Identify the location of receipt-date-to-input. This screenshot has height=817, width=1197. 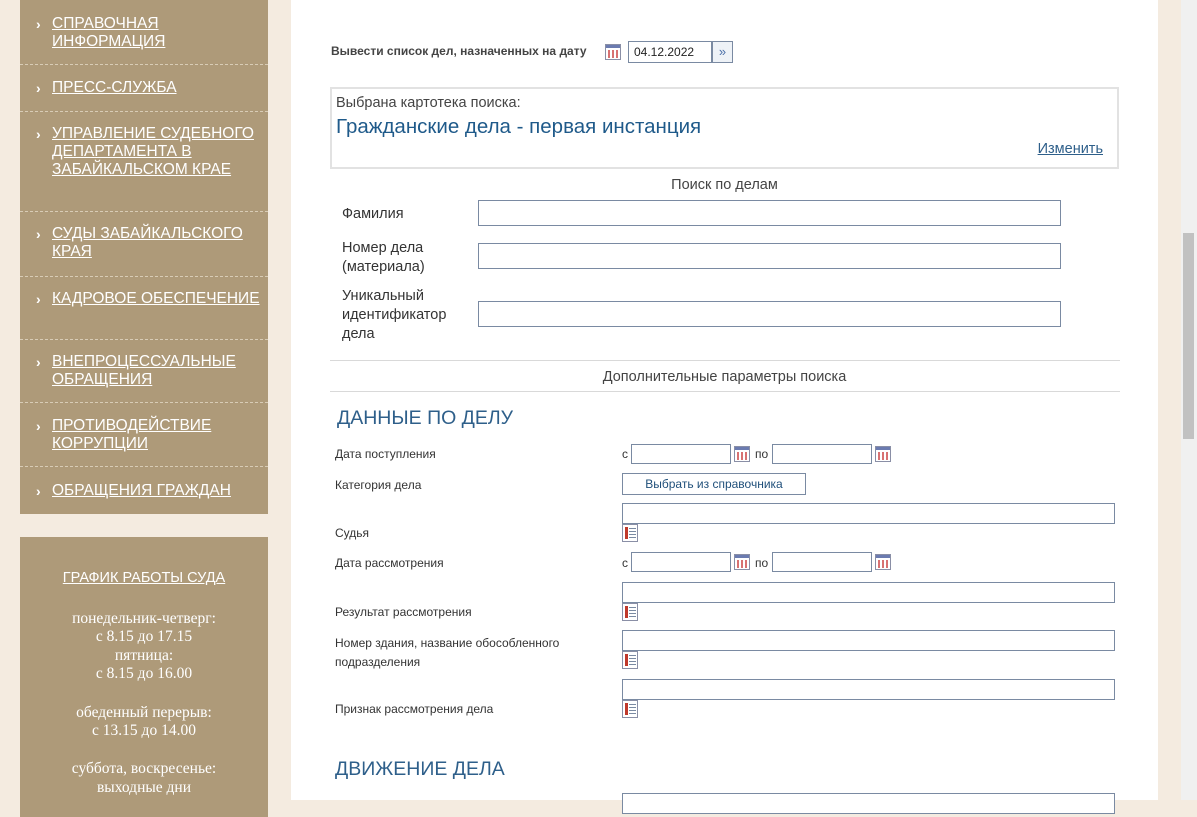
(822, 454).